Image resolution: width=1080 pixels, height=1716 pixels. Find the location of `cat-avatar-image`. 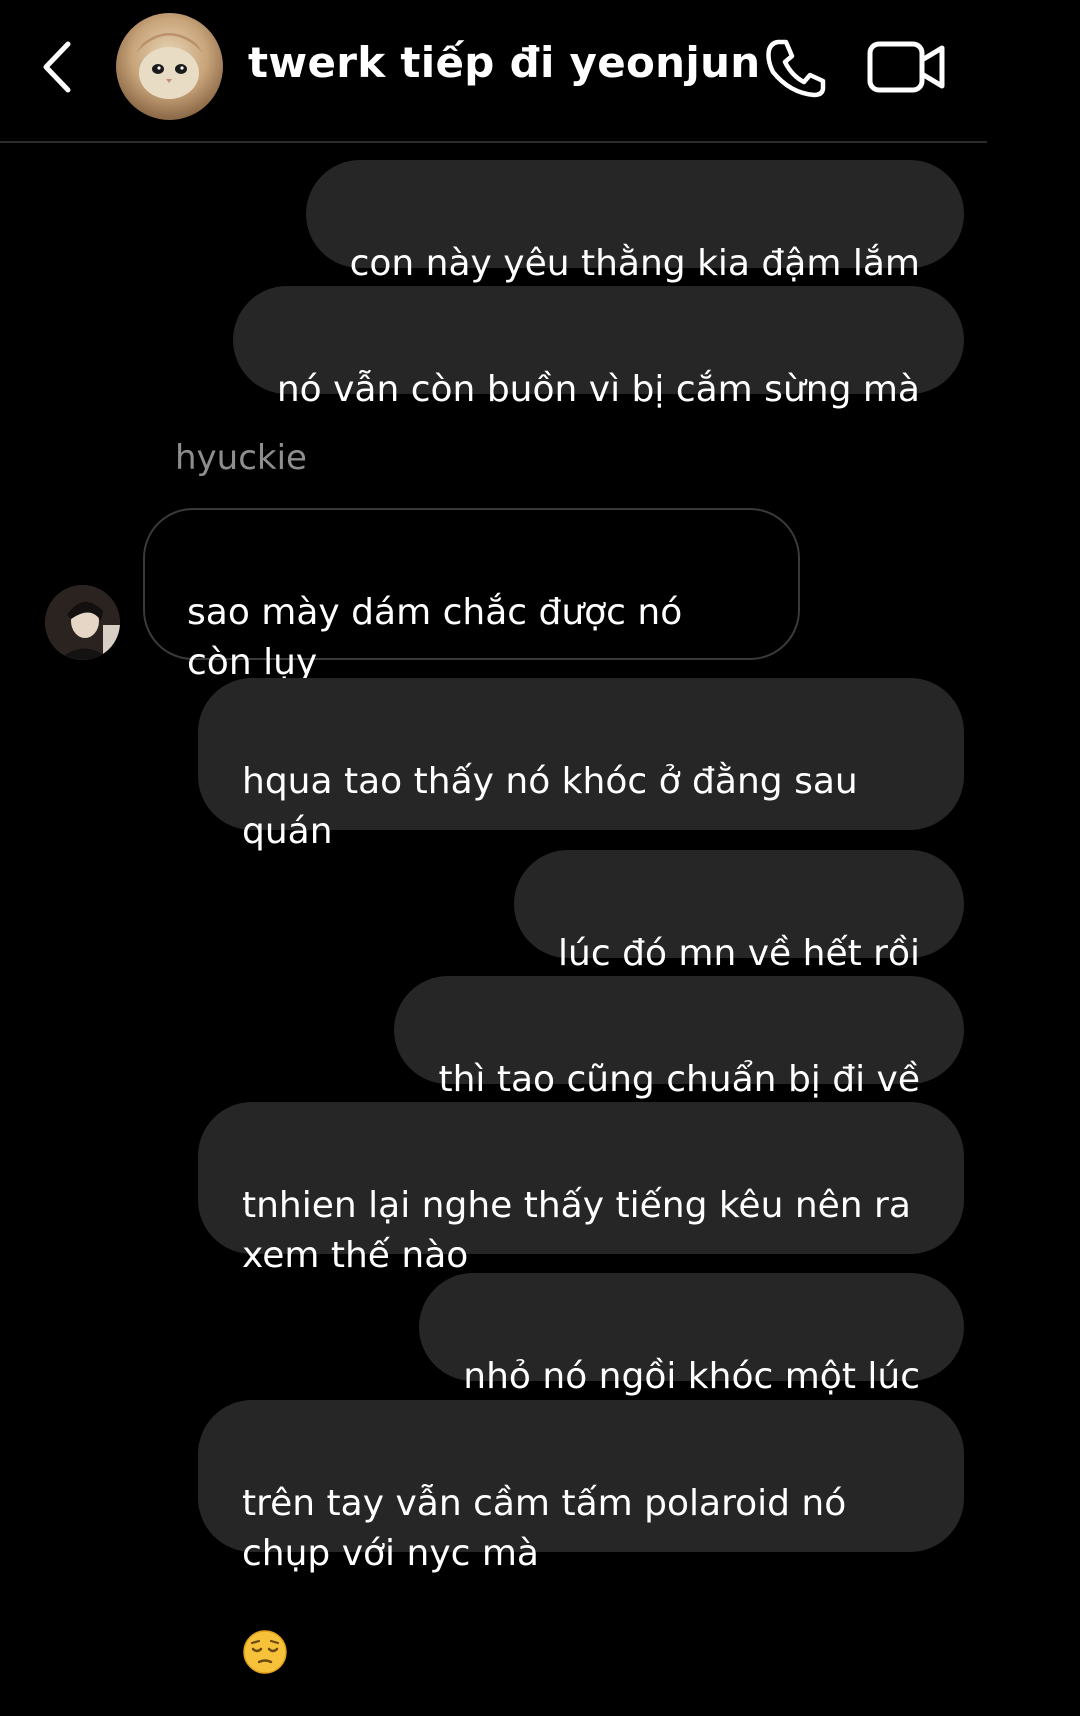

cat-avatar-image is located at coordinates (169, 66).